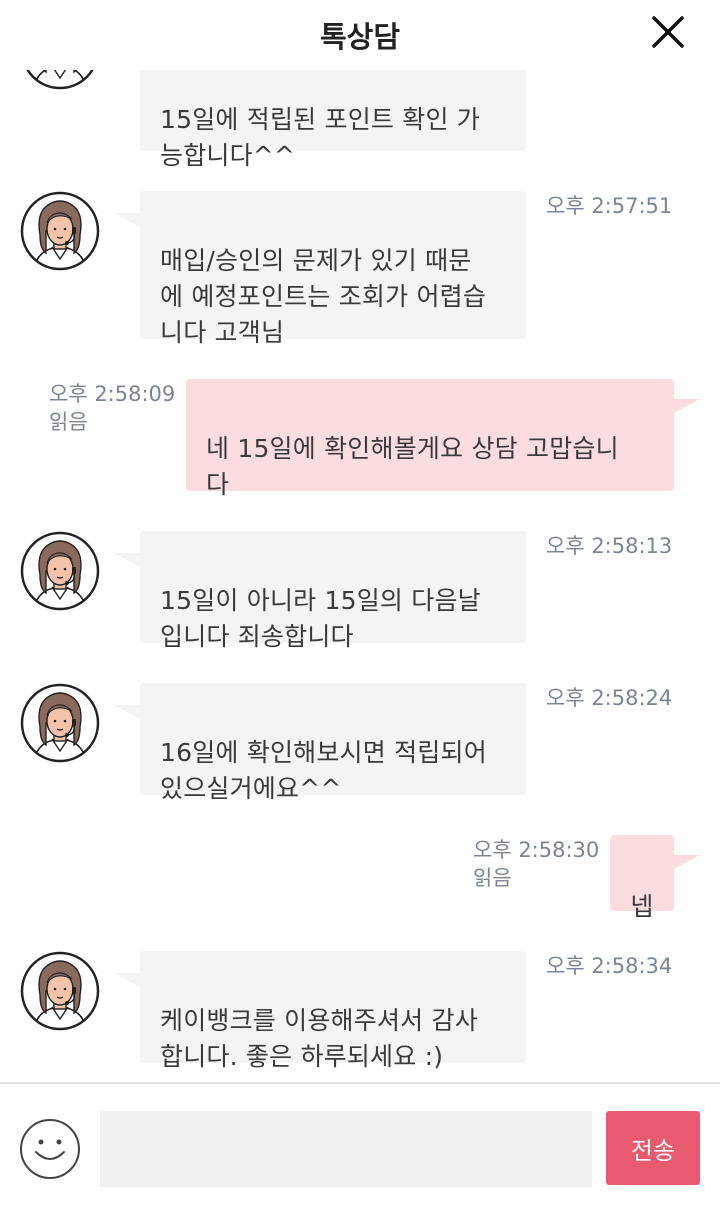 The image size is (720, 1215). I want to click on message-text: 16일에 확인해보시면 적립되어 있으실거에요^^, so click(323, 770).